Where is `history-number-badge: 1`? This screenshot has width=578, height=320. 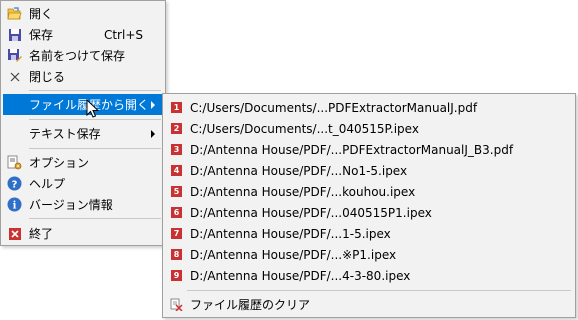
history-number-badge: 1 is located at coordinates (176, 107).